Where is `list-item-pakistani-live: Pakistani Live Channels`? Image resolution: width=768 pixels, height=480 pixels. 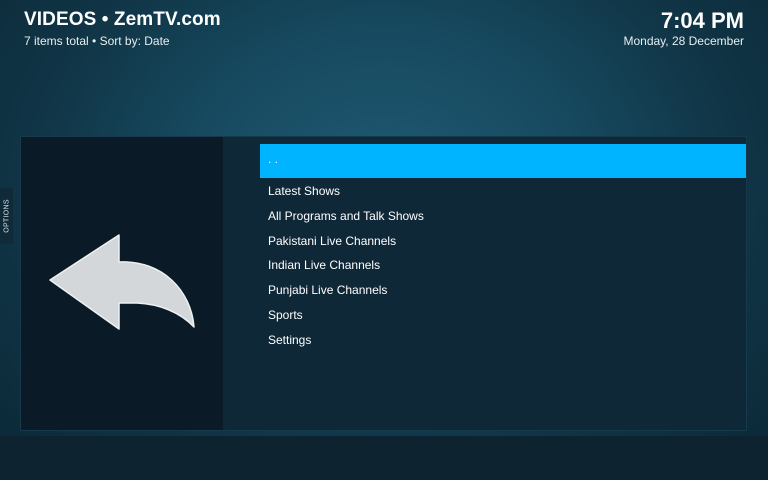 list-item-pakistani-live: Pakistani Live Channels is located at coordinates (503, 241).